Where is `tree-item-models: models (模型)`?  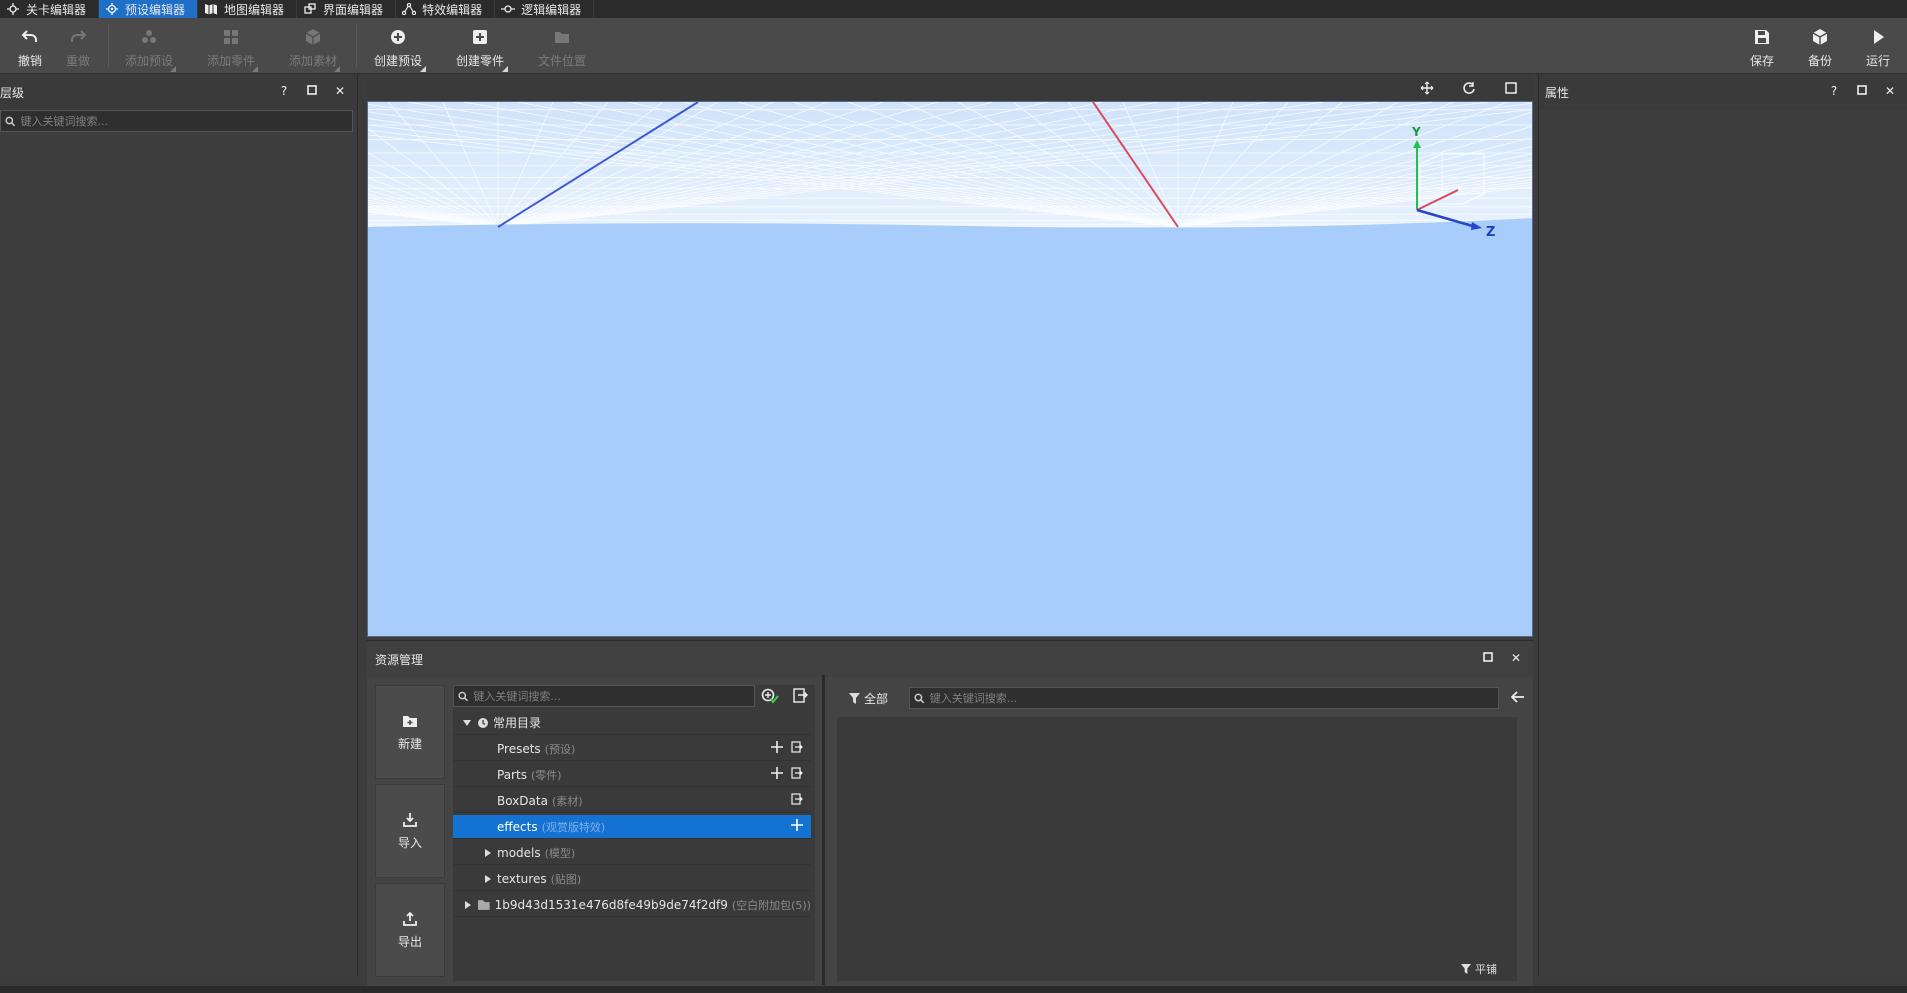
tree-item-models: models (模型) is located at coordinates (632, 853).